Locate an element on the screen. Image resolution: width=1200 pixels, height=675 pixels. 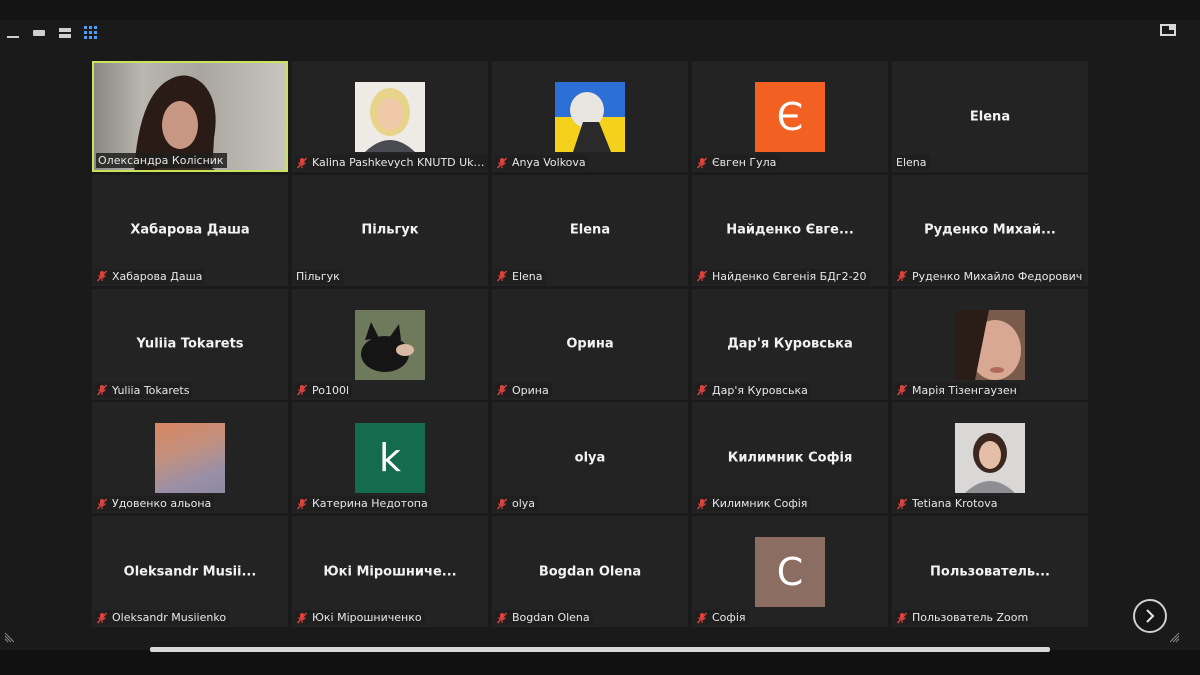
participant-name: Хабарова Даша is located at coordinates (157, 276).